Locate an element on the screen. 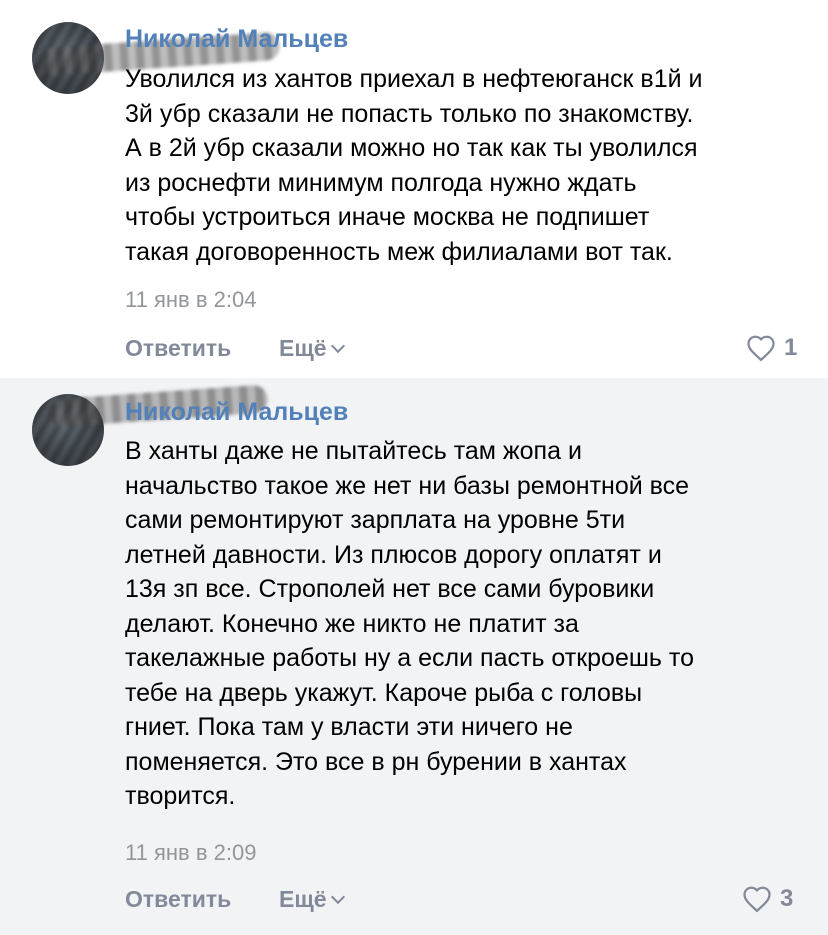  comment-timestamp: 11 янв в 2:04 is located at coordinates (190, 300).